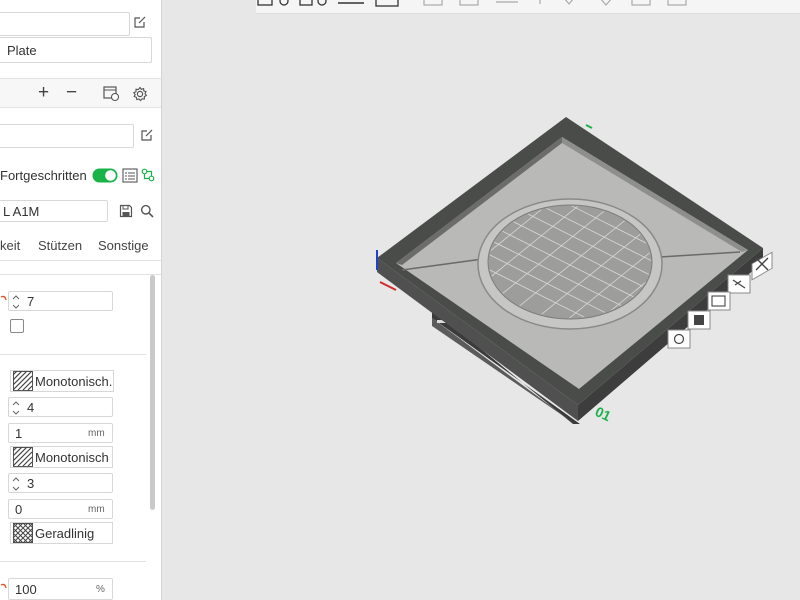  I want to click on printer-preset-value: L A1M, so click(21, 211).